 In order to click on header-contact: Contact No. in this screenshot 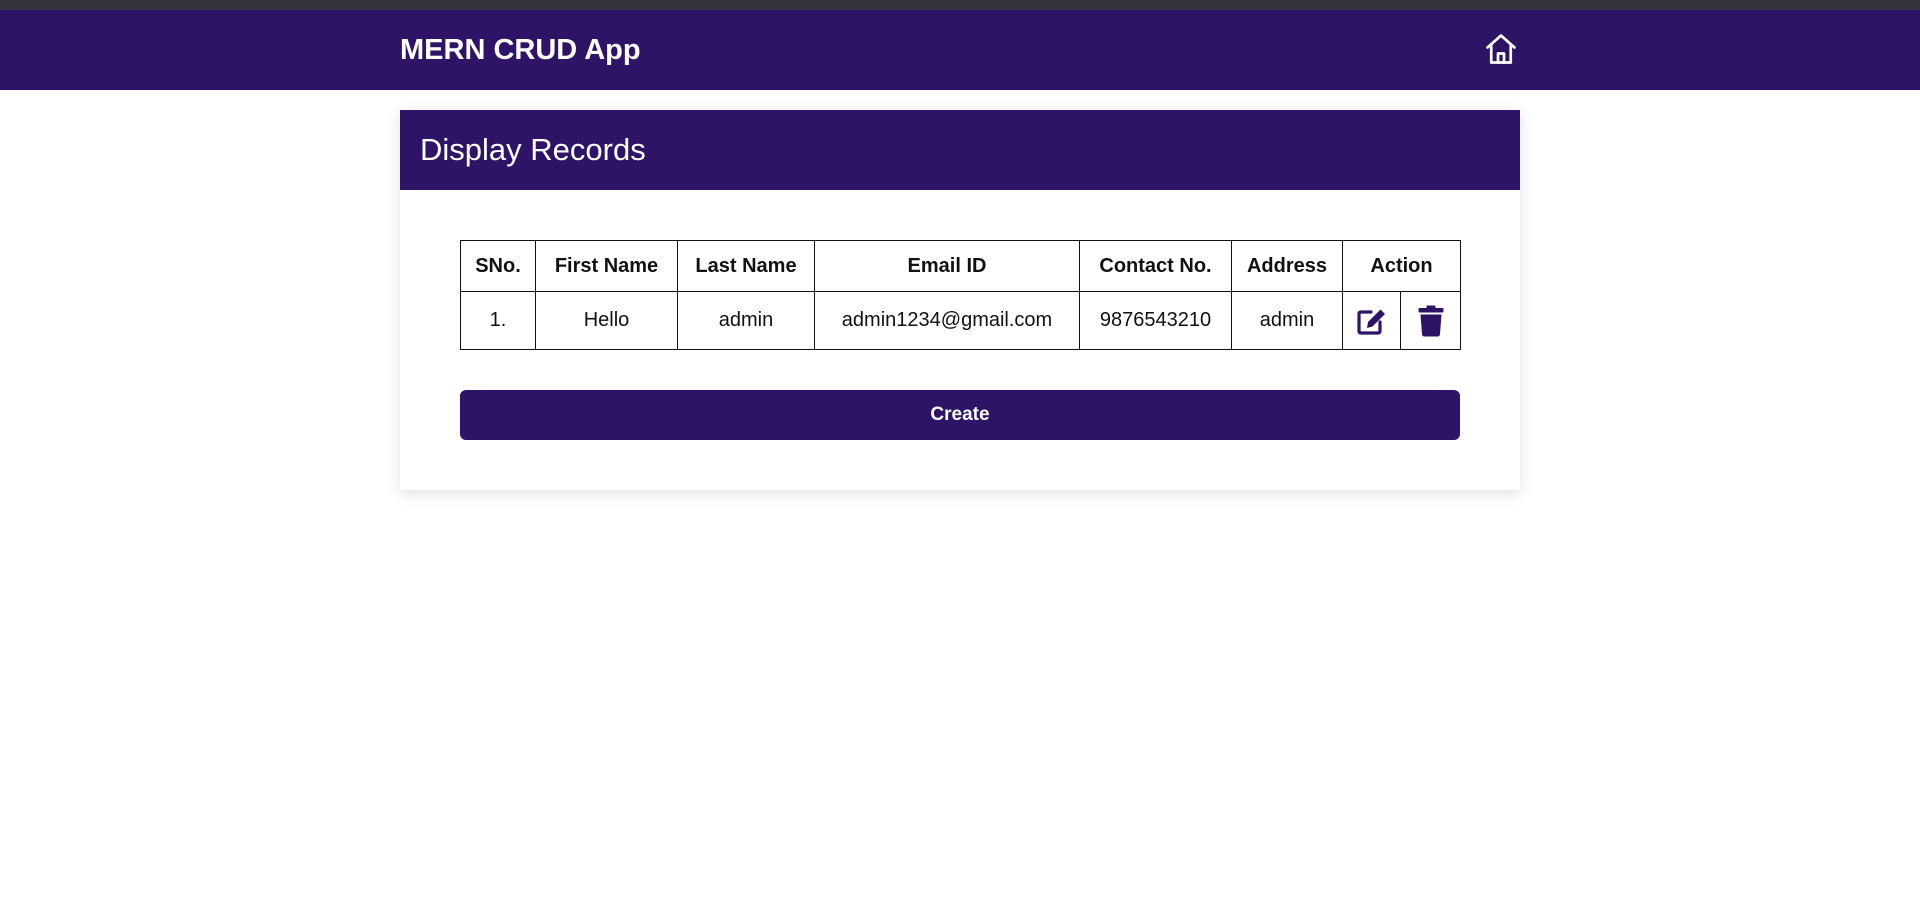, I will do `click(1155, 266)`.